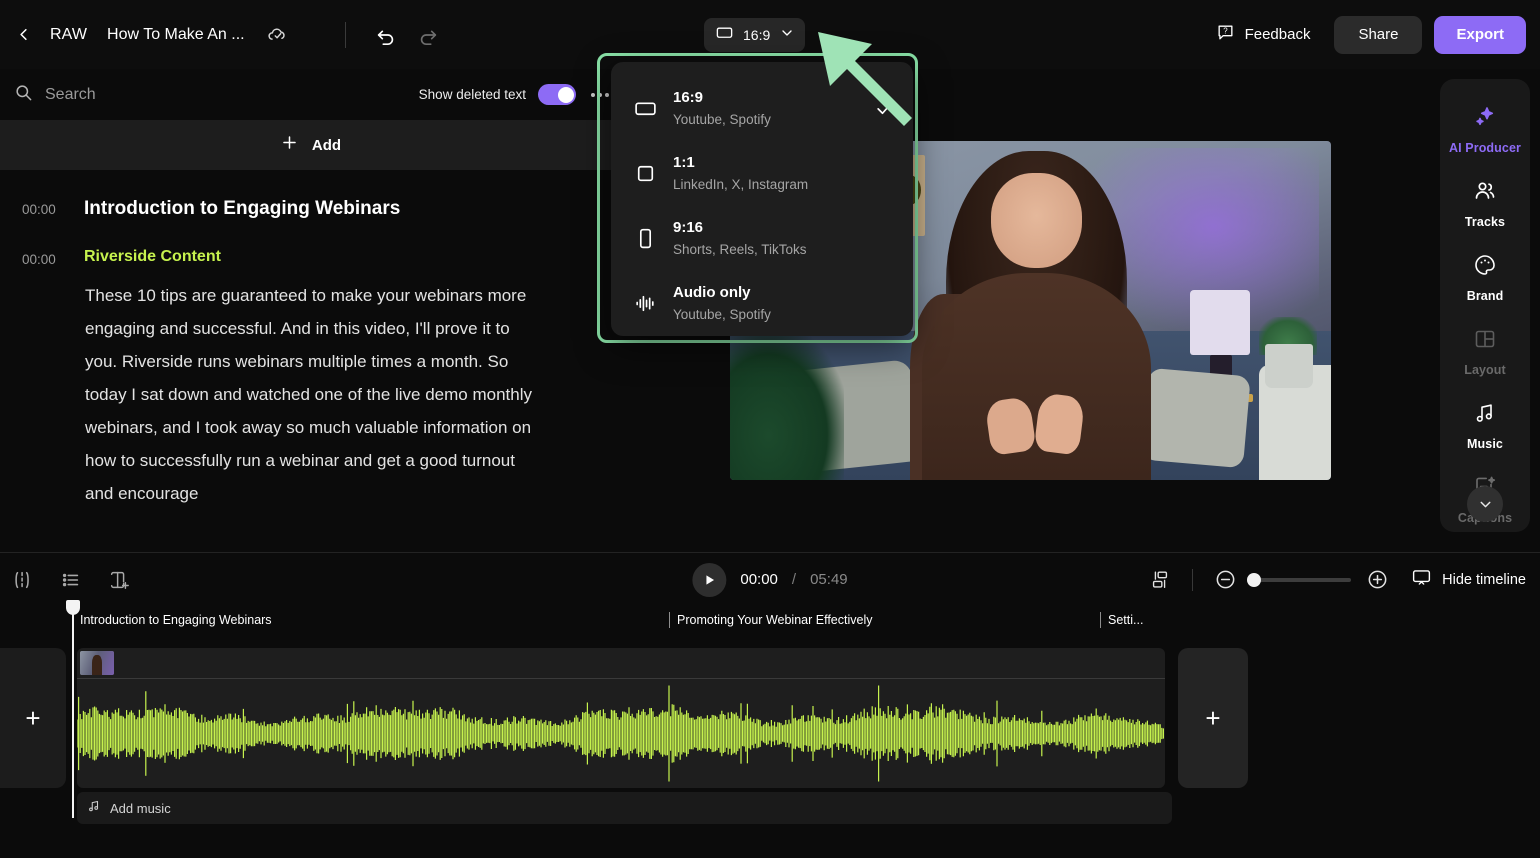  Describe the element at coordinates (1225, 580) in the screenshot. I see `zoom-out-button` at that location.